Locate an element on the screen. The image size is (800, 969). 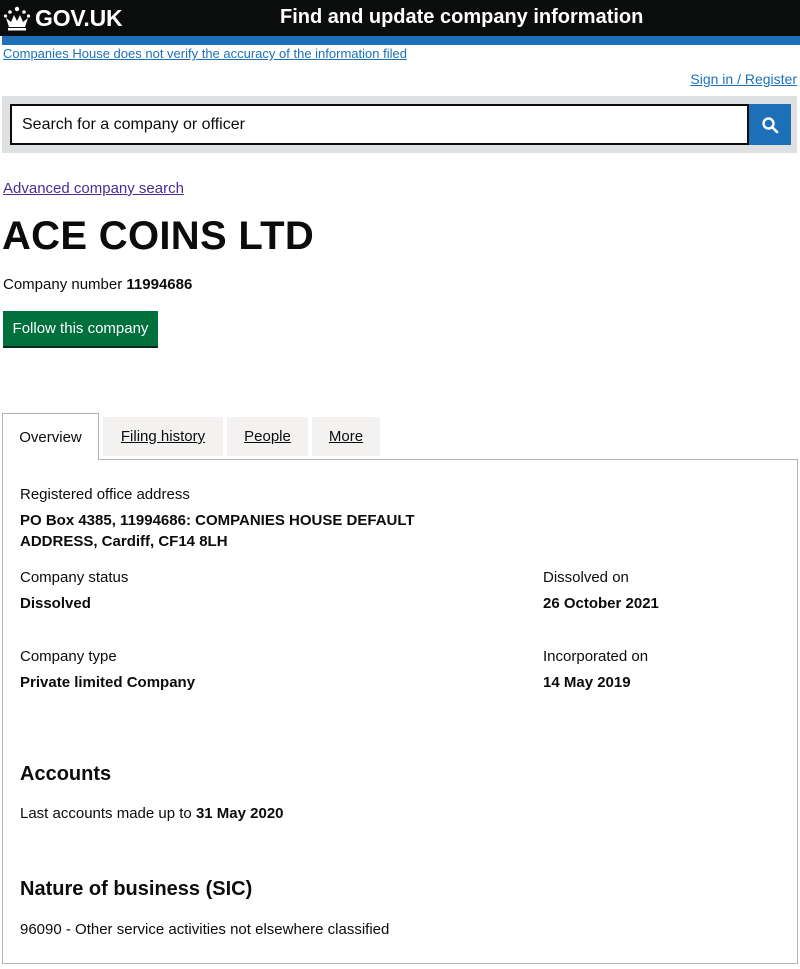
tab-overview: Overview is located at coordinates (50, 436).